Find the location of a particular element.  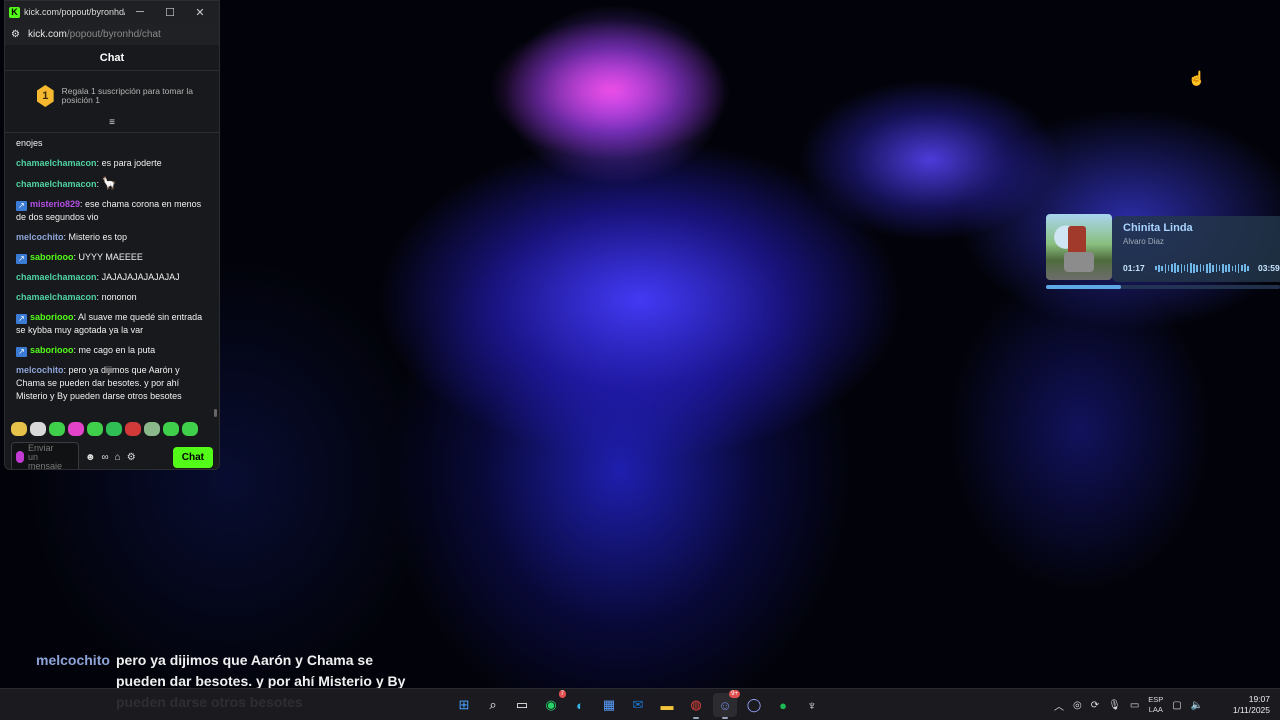

chat-message: ↗ saboriooo: UYYY MAEEEE is located at coordinates (112, 257).